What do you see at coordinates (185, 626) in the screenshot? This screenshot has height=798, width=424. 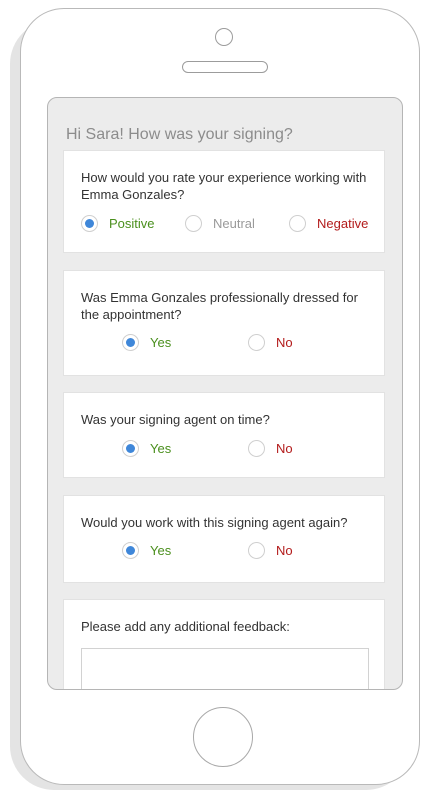 I see `feedback-label: Please add any additional feedback:` at bounding box center [185, 626].